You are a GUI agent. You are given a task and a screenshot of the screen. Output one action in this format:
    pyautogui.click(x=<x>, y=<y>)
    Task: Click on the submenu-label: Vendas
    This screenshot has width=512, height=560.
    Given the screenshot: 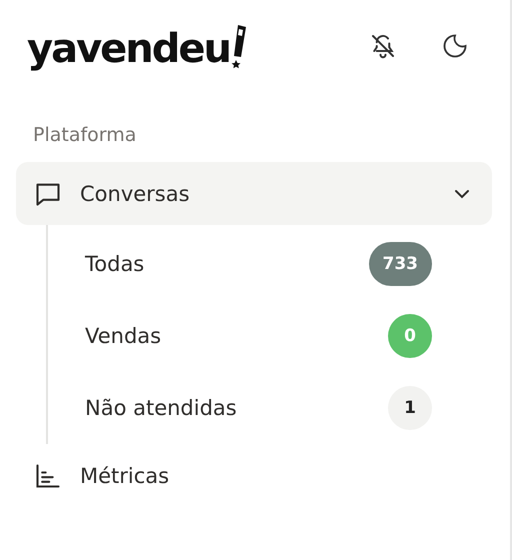 What is the action you would take?
    pyautogui.click(x=123, y=336)
    